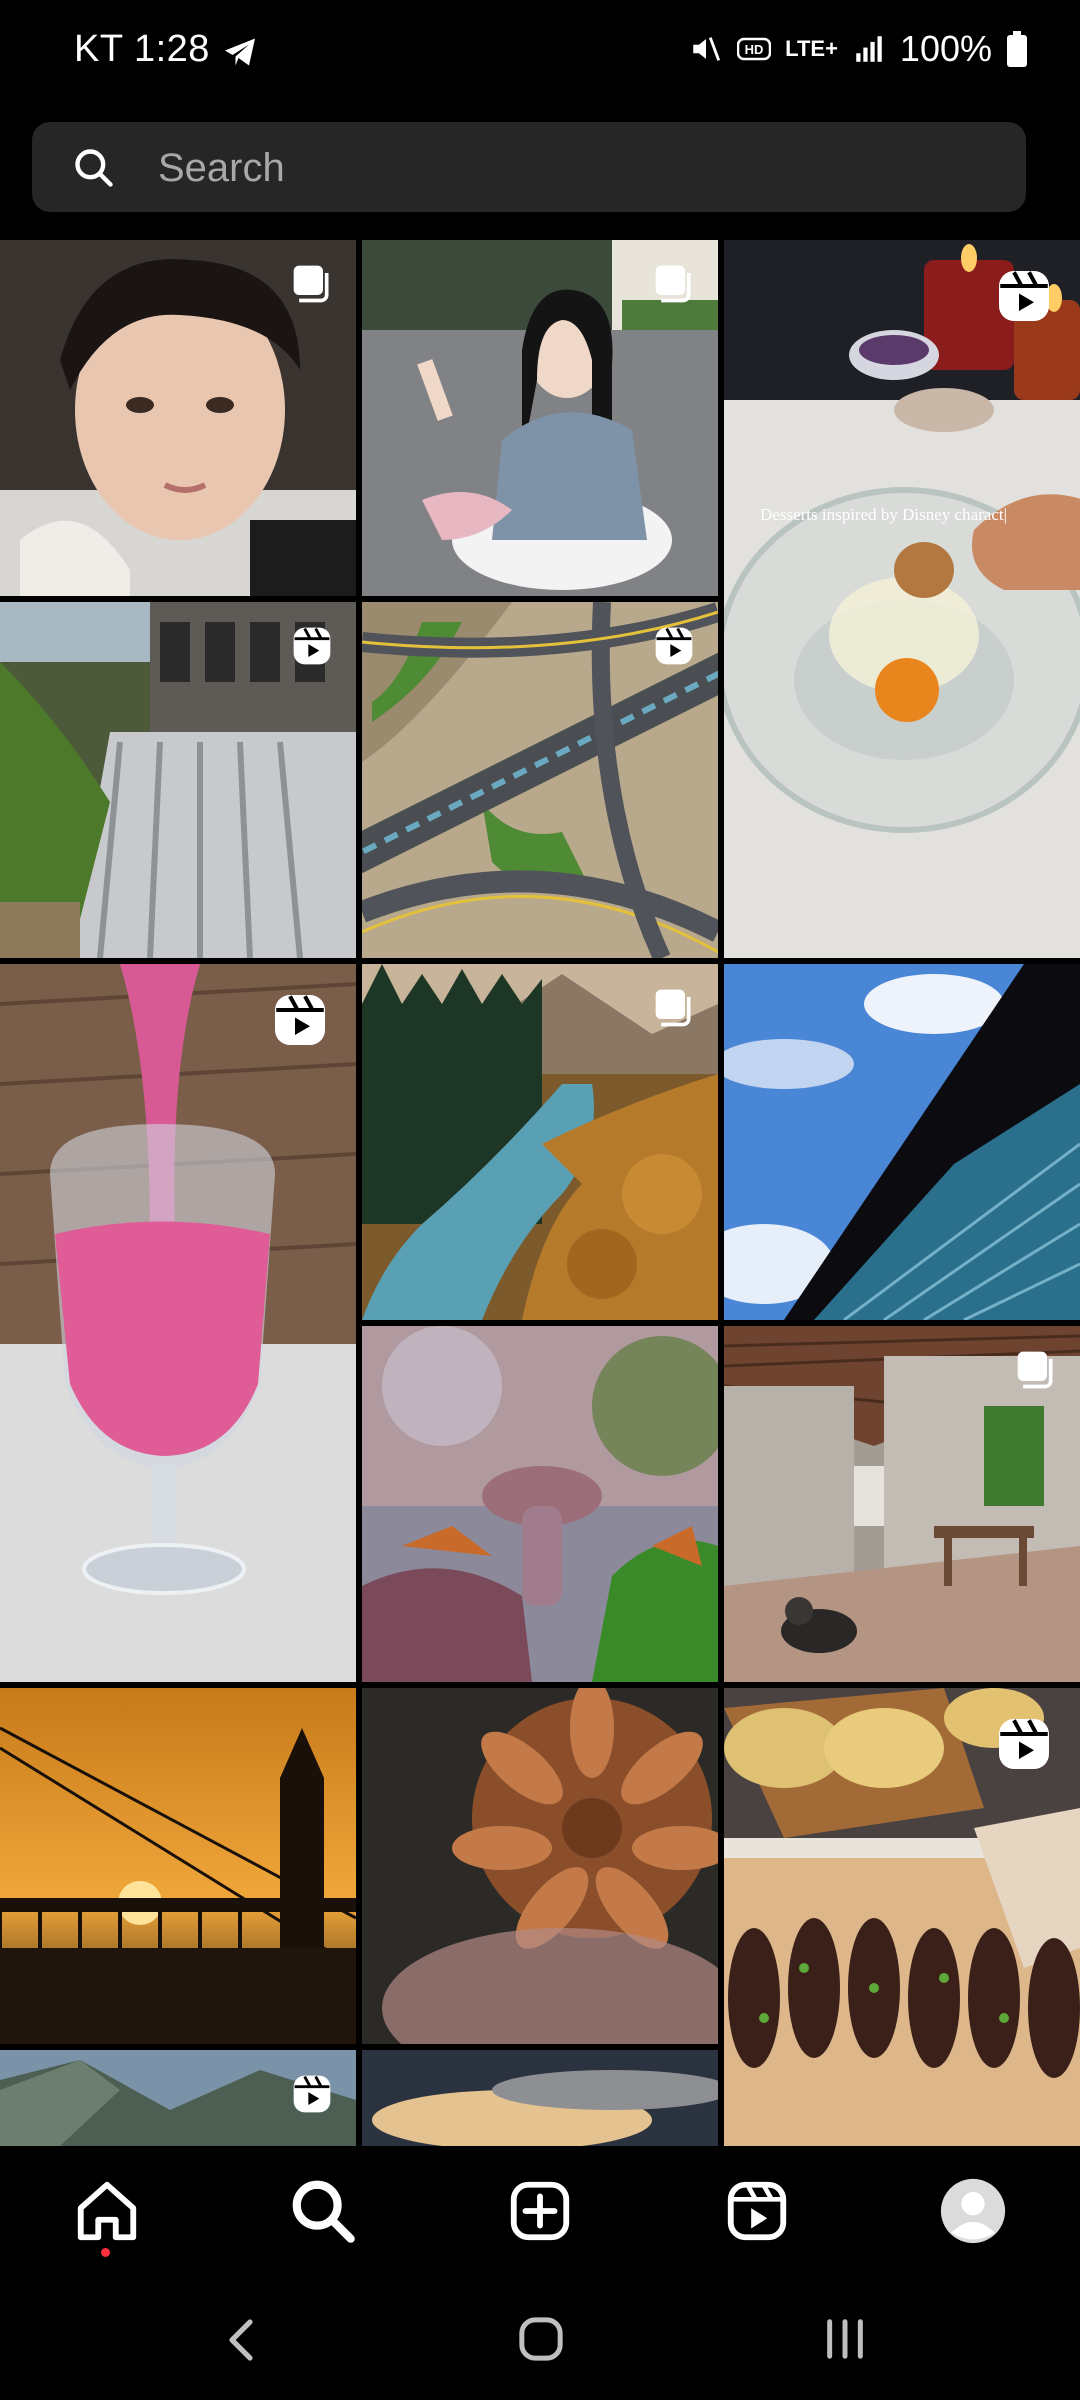 This screenshot has height=2400, width=1080. What do you see at coordinates (883, 514) in the screenshot?
I see `reel-caption: Desserts inspired by Disney charact|` at bounding box center [883, 514].